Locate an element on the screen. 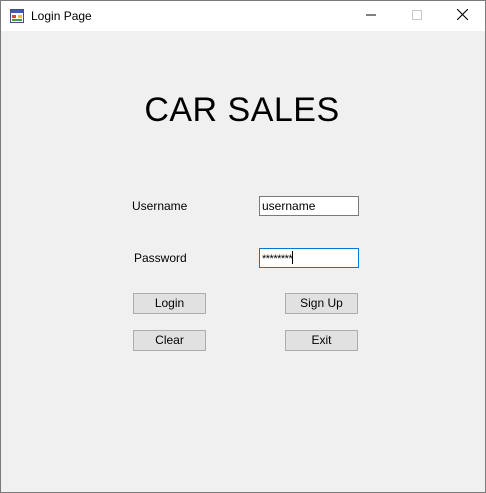 The image size is (486, 493). maximize-icon is located at coordinates (417, 16).